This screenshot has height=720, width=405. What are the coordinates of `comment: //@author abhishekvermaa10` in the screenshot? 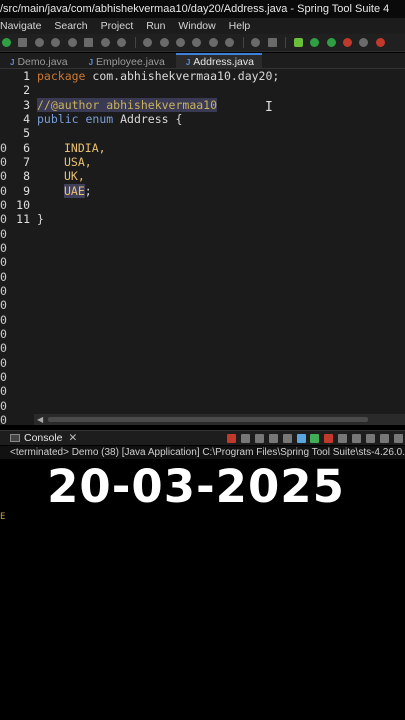 It's located at (127, 105).